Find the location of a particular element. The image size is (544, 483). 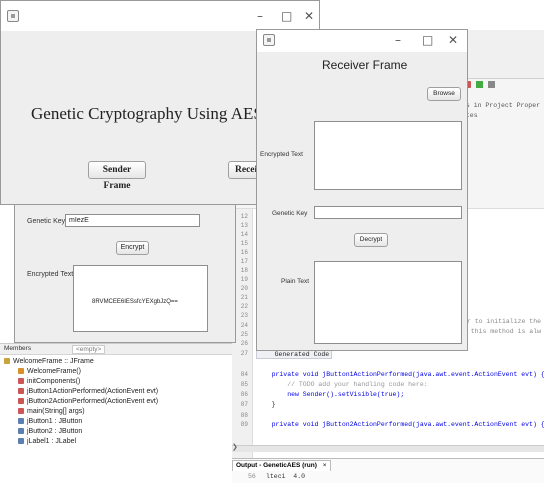

navigator-item-label: WelcomeFrame :: JFrame is located at coordinates (53, 361).